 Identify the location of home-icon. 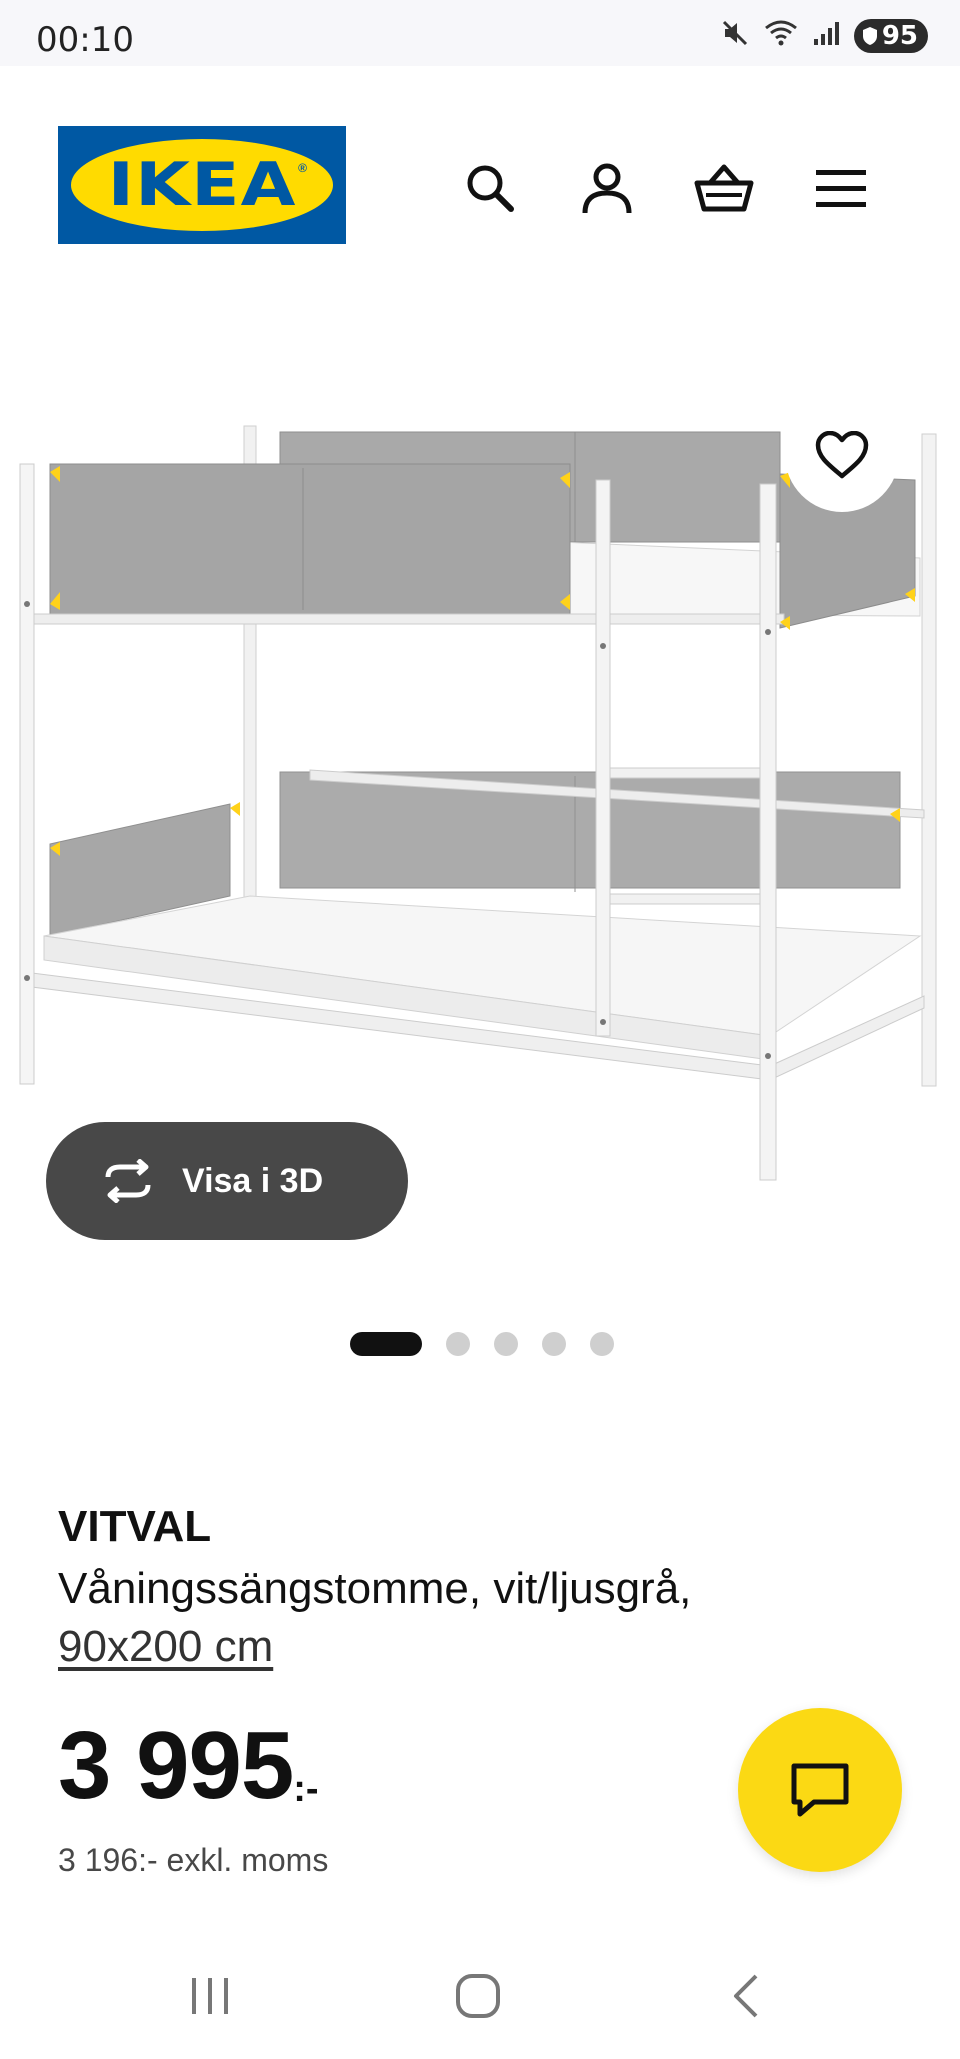
(478, 1996).